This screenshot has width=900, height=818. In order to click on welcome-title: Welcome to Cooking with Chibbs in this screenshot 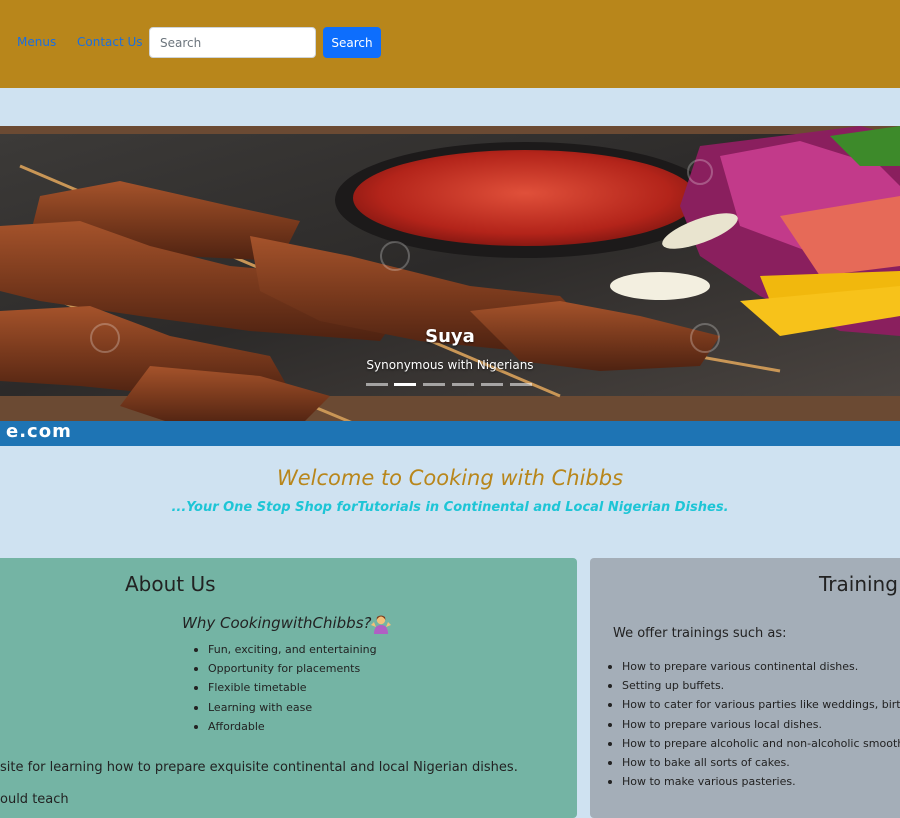, I will do `click(450, 478)`.